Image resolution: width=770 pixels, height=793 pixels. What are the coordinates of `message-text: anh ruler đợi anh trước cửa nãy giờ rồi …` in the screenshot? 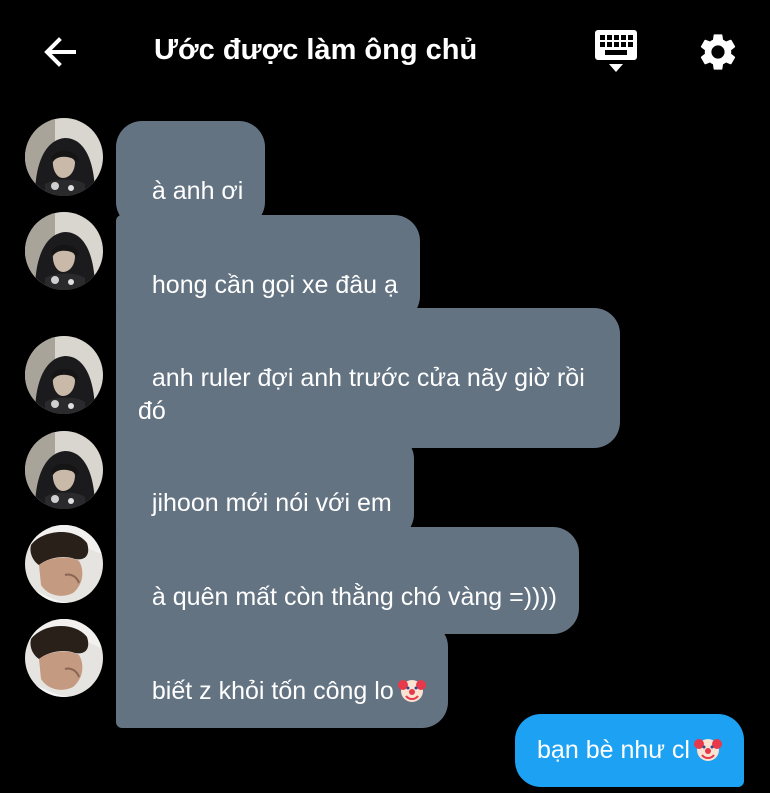 It's located at (361, 394).